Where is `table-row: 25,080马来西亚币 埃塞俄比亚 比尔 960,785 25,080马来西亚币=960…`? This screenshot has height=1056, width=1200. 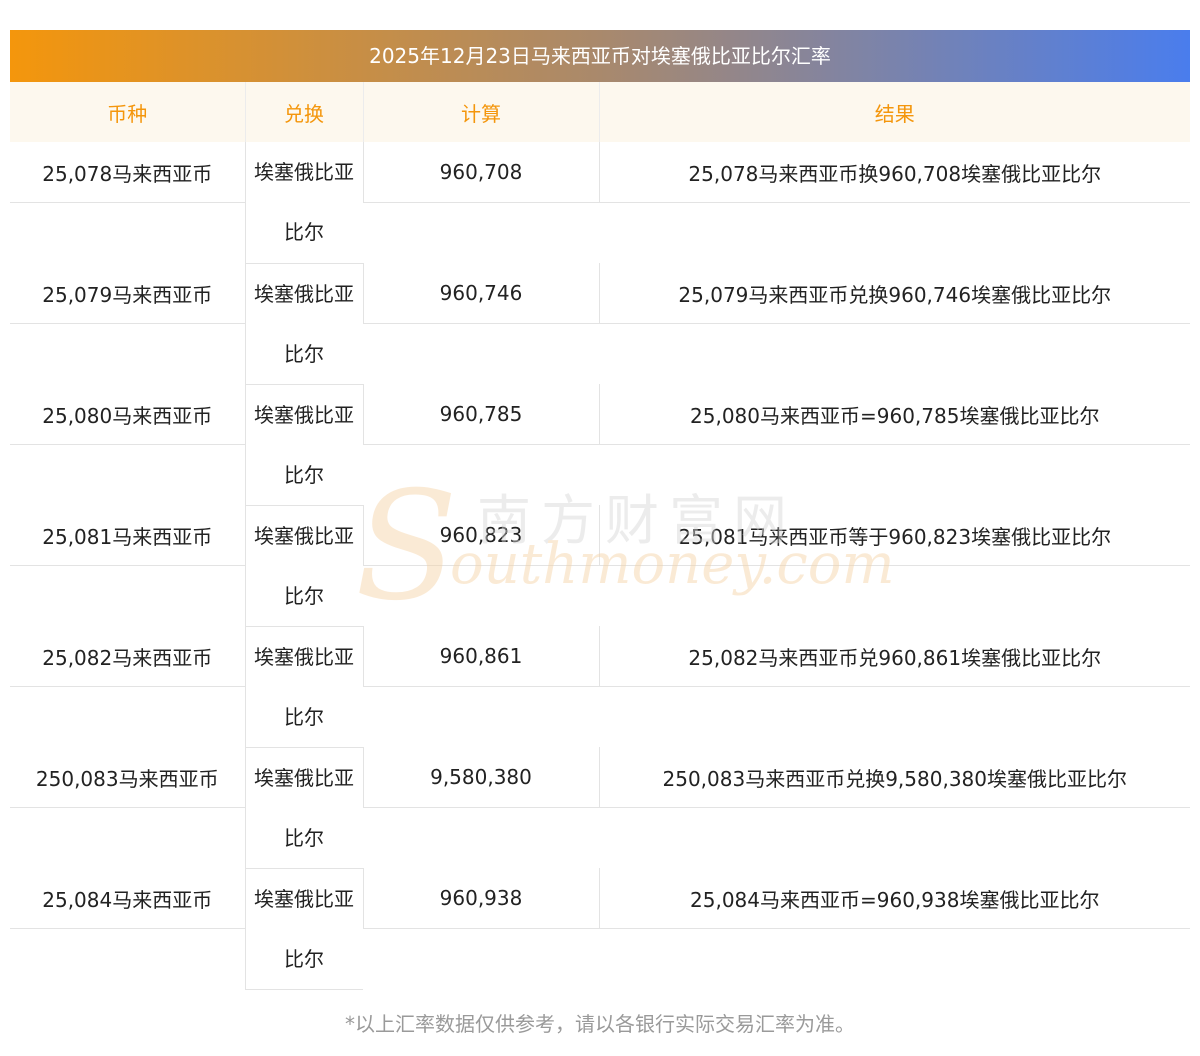 table-row: 25,080马来西亚币 埃塞俄比亚 比尔 960,785 25,080马来西亚币=960… is located at coordinates (600, 445).